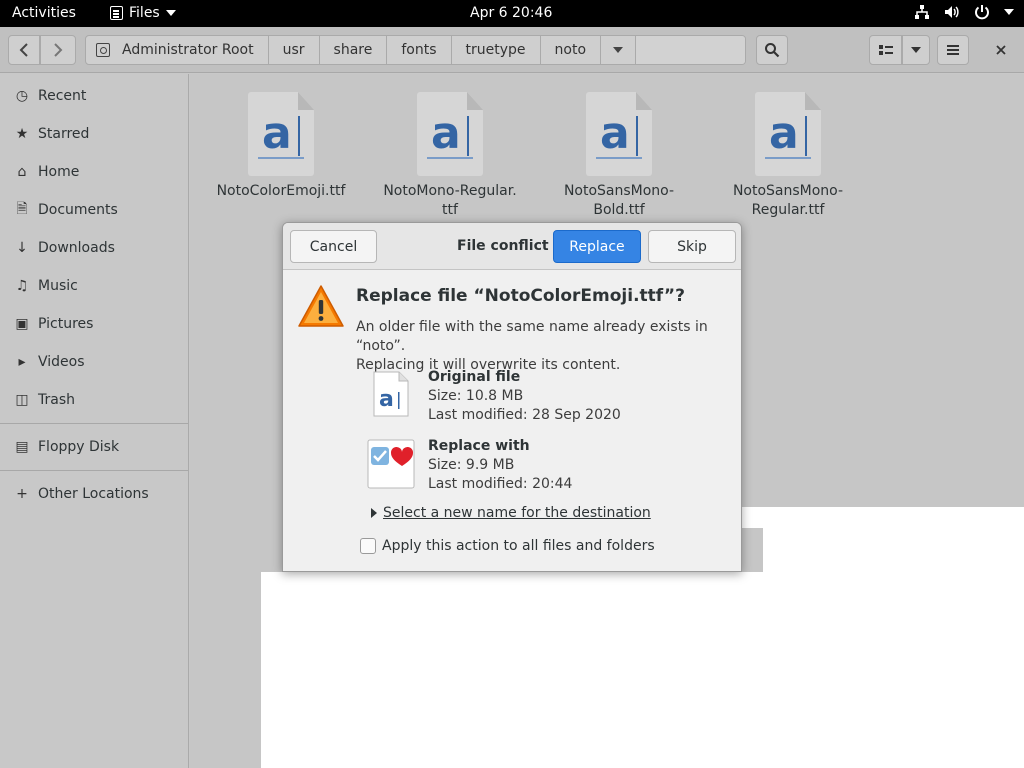 The height and width of the screenshot is (768, 1024). Describe the element at coordinates (58, 286) in the screenshot. I see `sidebar-item-label: Music` at that location.